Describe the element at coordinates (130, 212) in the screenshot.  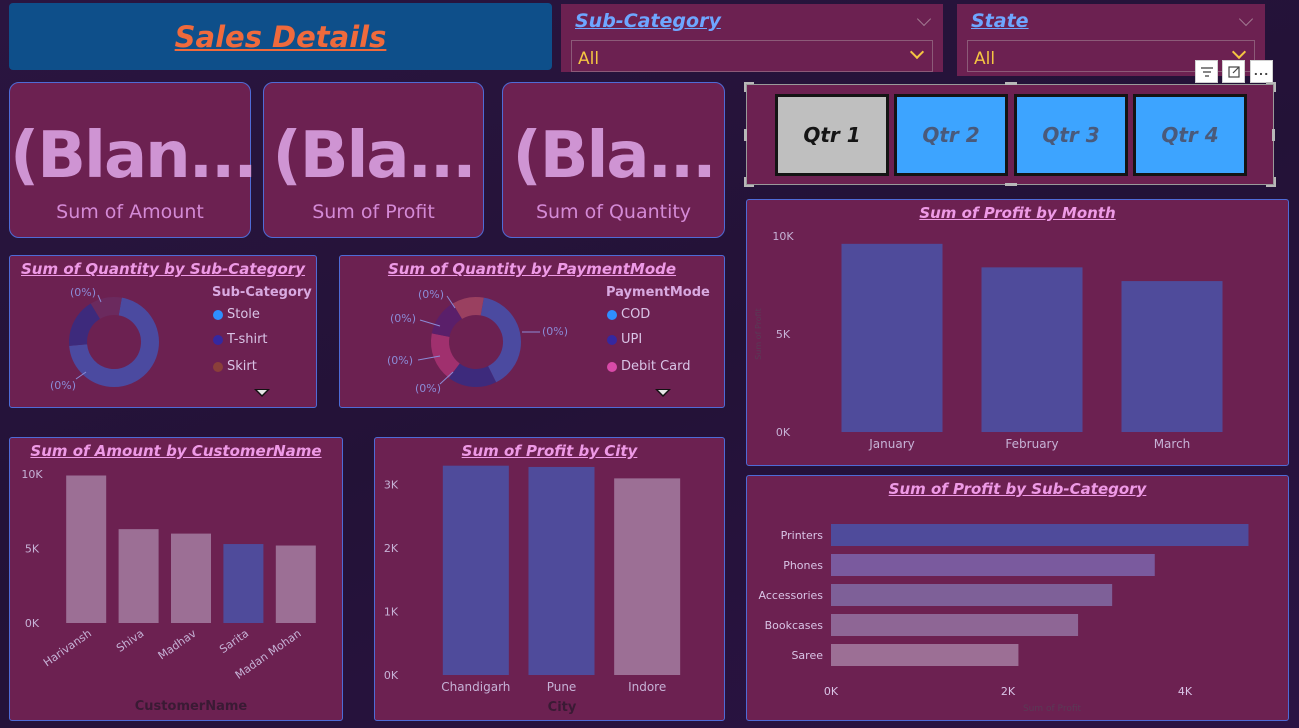
I see `kpi-label: Sum of Amount` at that location.